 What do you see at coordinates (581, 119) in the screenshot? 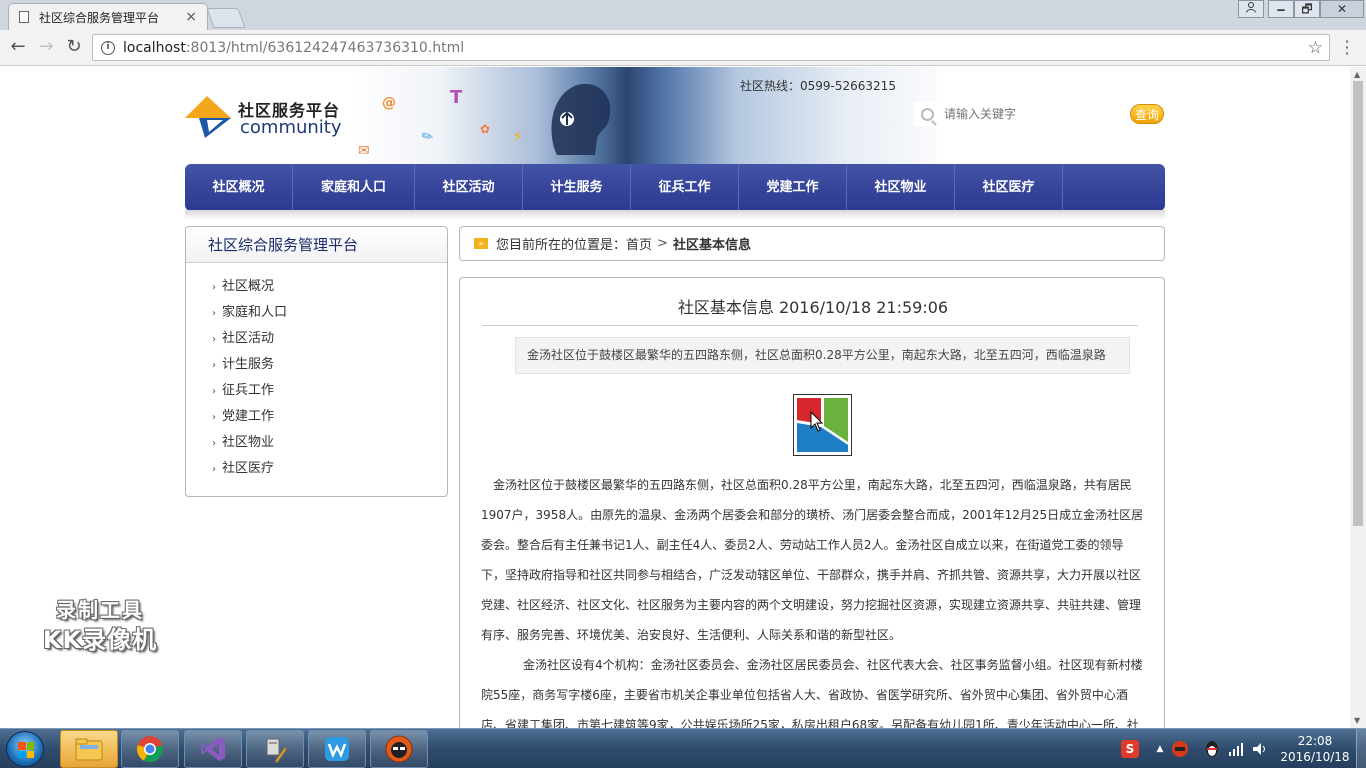
I see `head-silhouette-icon` at bounding box center [581, 119].